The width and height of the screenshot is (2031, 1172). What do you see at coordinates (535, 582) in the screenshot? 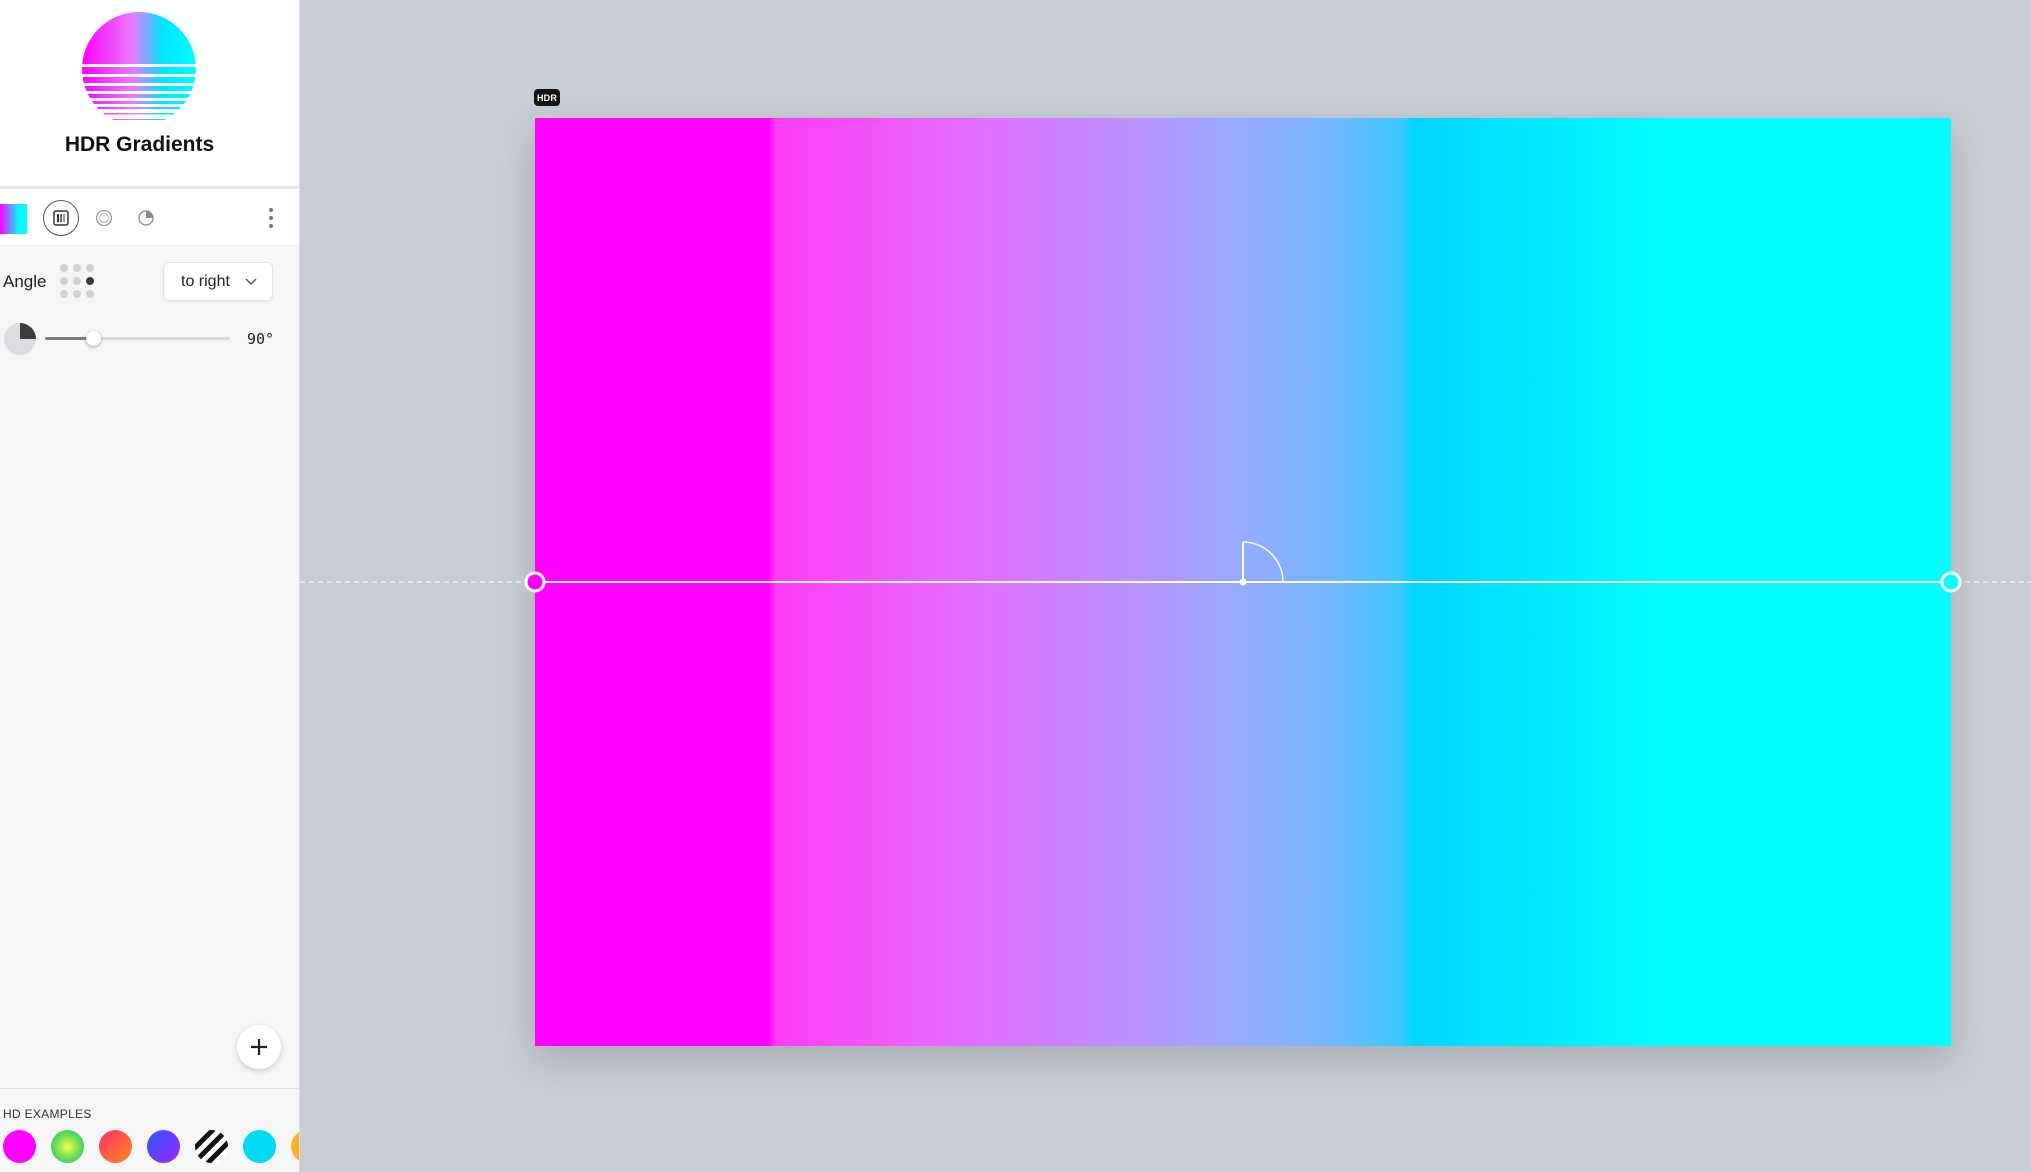
I see `gradient-start-handle` at bounding box center [535, 582].